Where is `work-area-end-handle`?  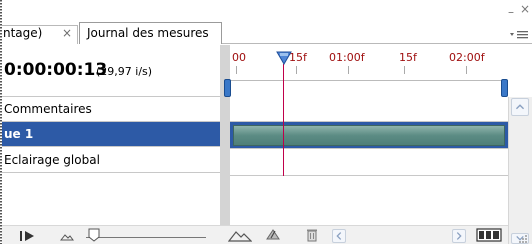
work-area-end-handle is located at coordinates (504, 88).